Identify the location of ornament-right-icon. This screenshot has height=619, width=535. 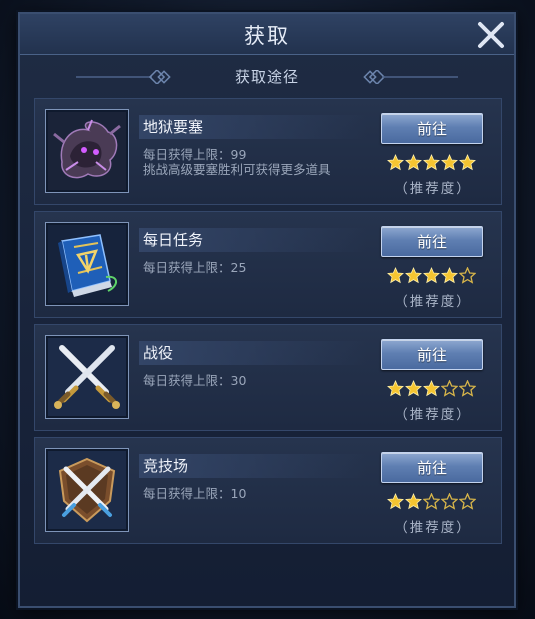
(410, 77).